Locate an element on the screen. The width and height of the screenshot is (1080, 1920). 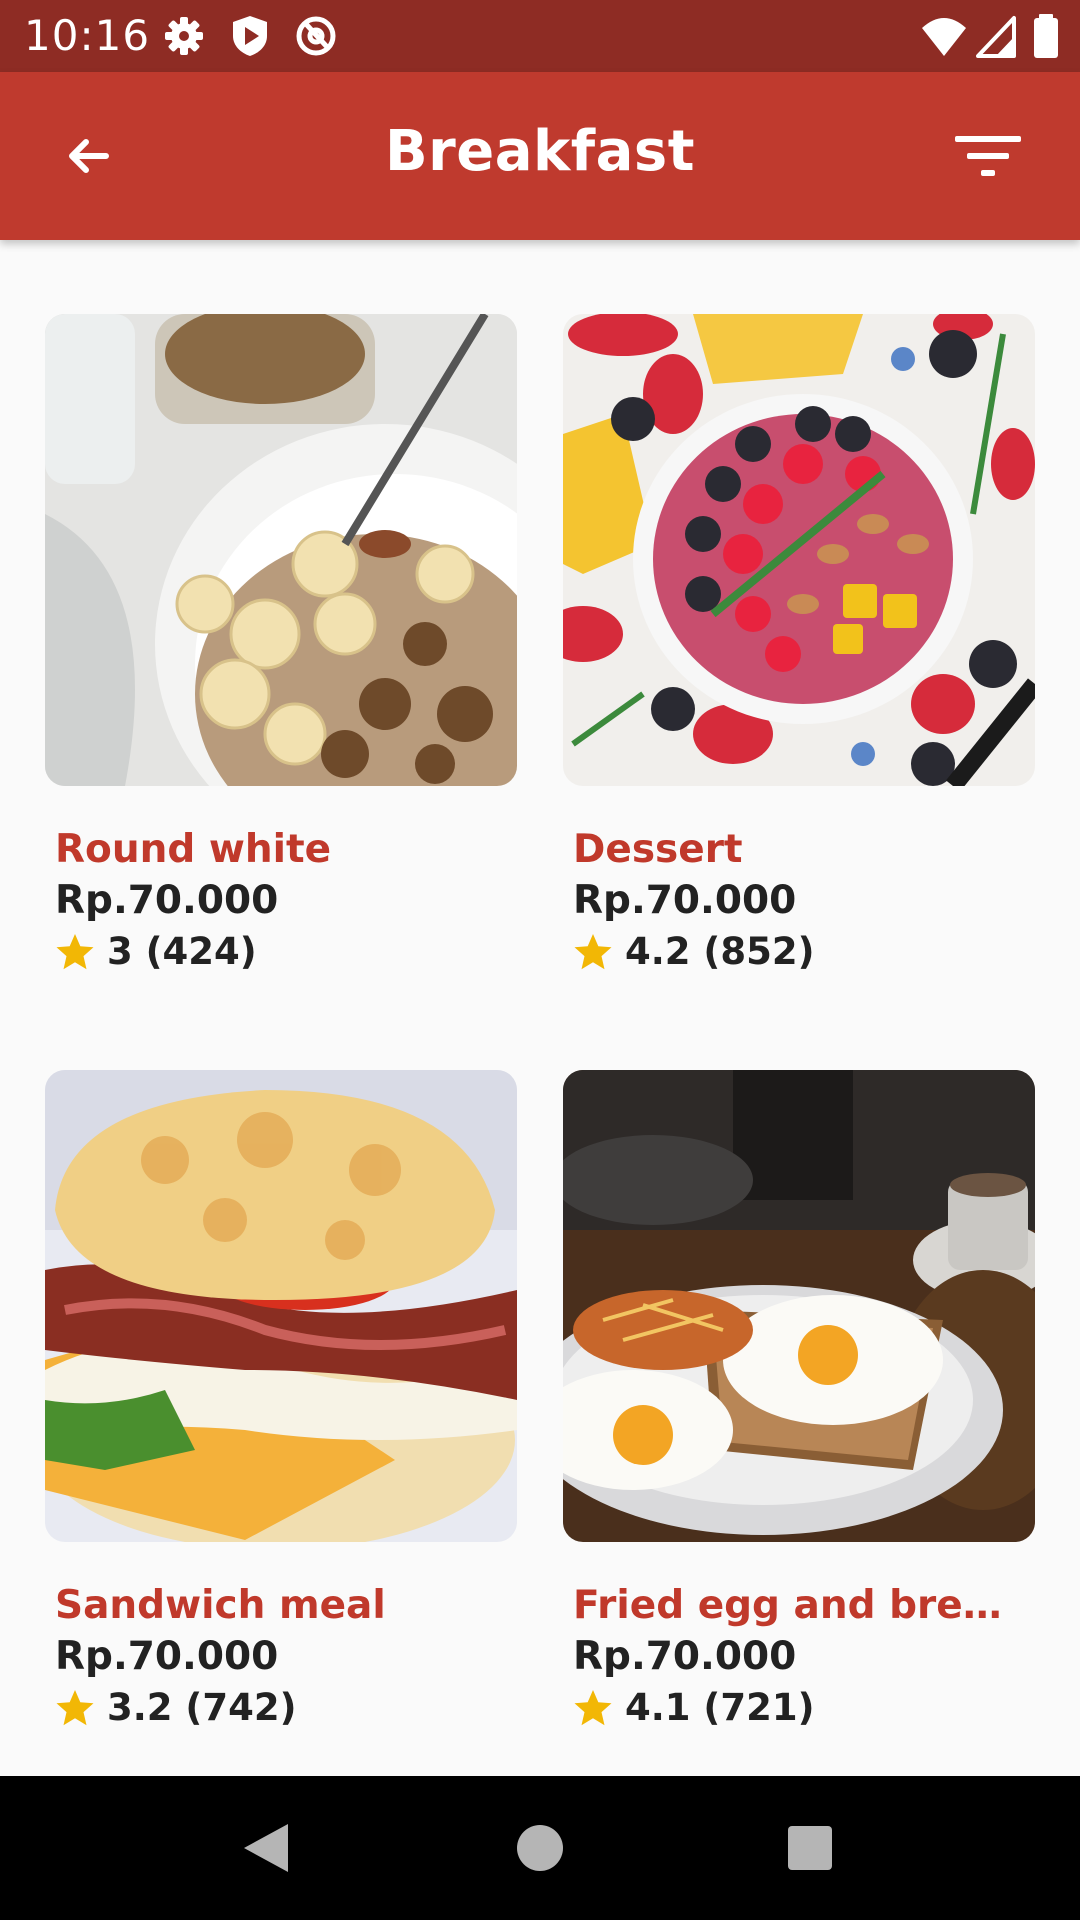
nav-home-icon is located at coordinates (540, 1848).